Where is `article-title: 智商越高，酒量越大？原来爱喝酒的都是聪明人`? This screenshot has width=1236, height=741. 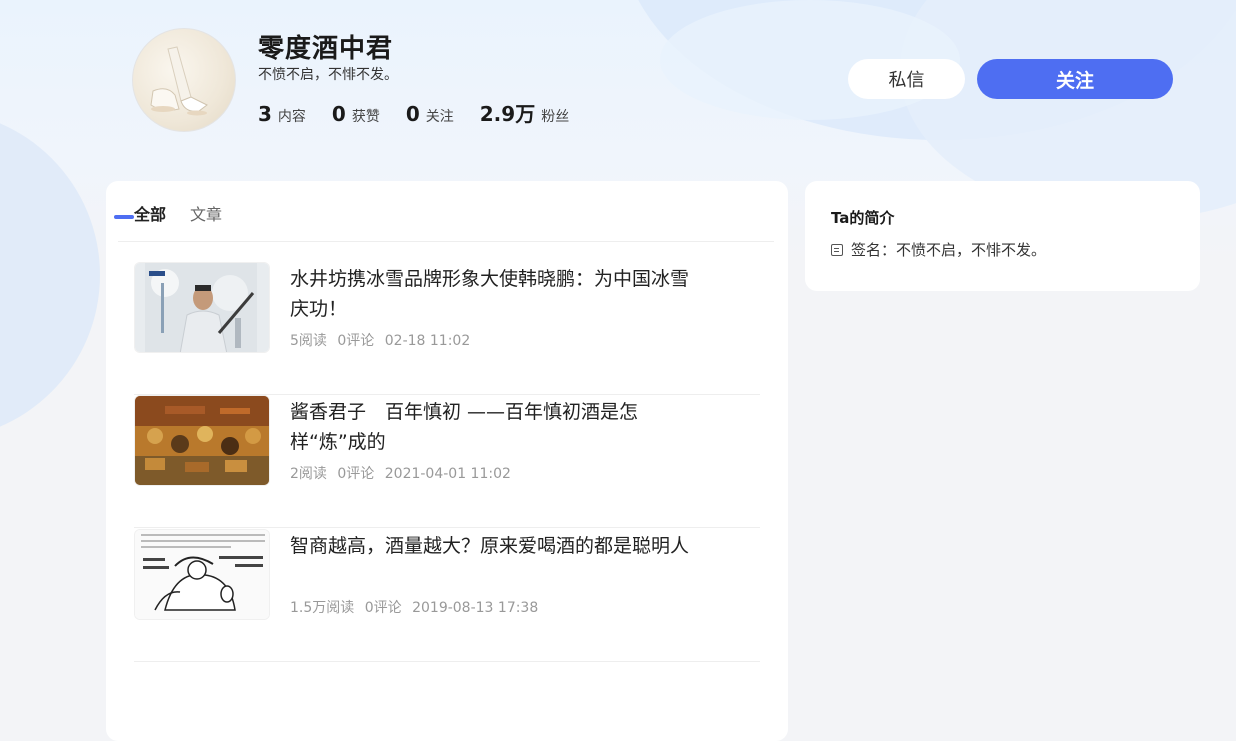
article-title: 智商越高，酒量越大？原来爱喝酒的都是聪明人 is located at coordinates (495, 546).